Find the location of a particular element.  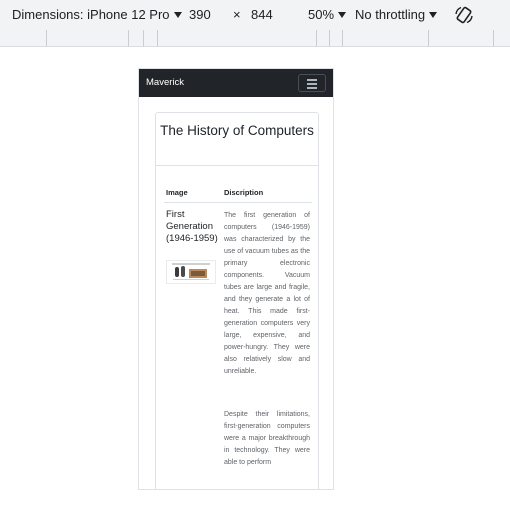

height-value: 844 is located at coordinates (262, 14).